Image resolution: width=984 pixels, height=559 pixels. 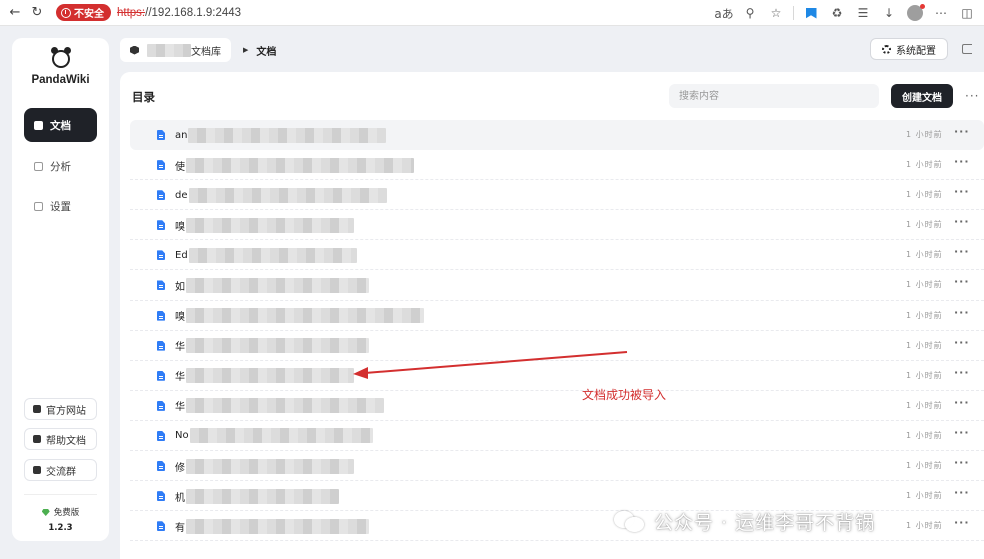 I want to click on chart-icon, so click(x=38, y=166).